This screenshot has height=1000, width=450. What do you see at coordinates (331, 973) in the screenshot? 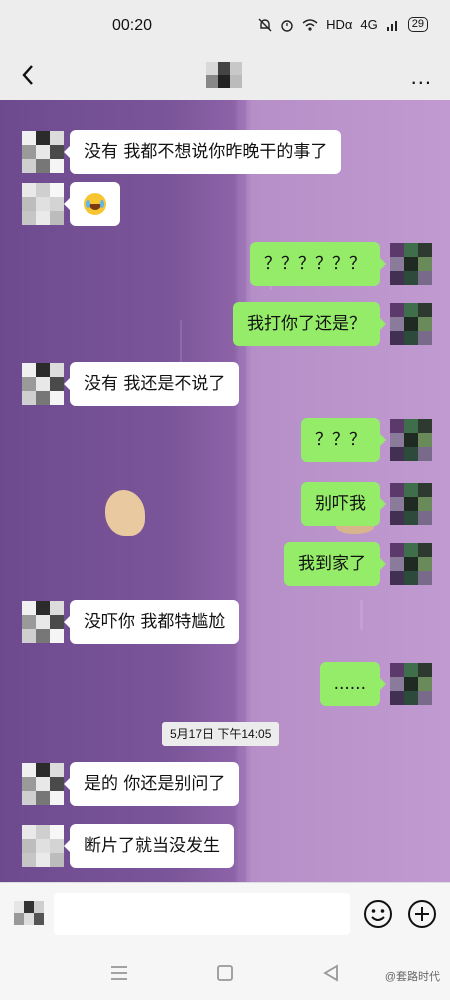
I see `back-triangle-icon` at bounding box center [331, 973].